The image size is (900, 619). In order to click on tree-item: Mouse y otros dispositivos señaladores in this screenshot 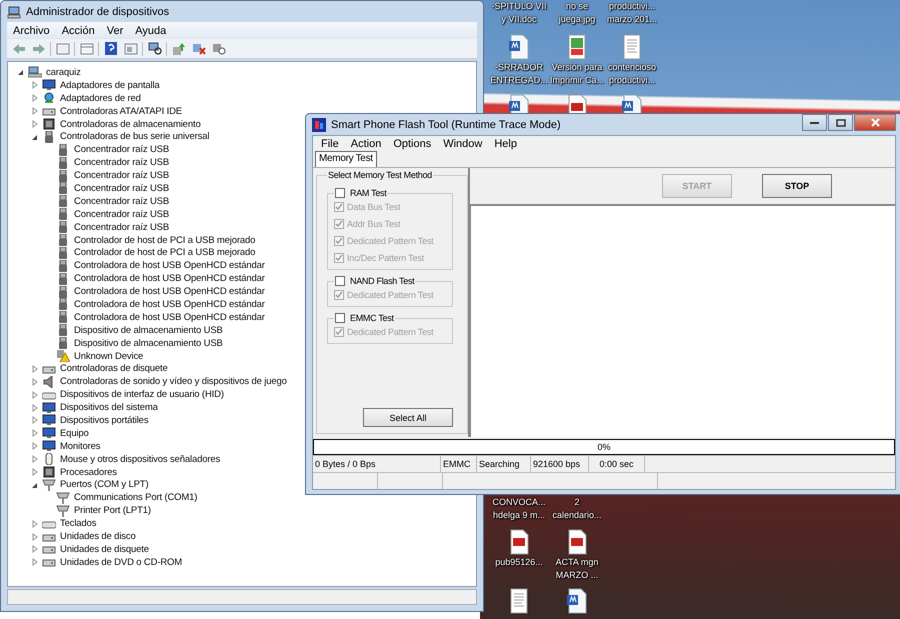, I will do `click(140, 459)`.